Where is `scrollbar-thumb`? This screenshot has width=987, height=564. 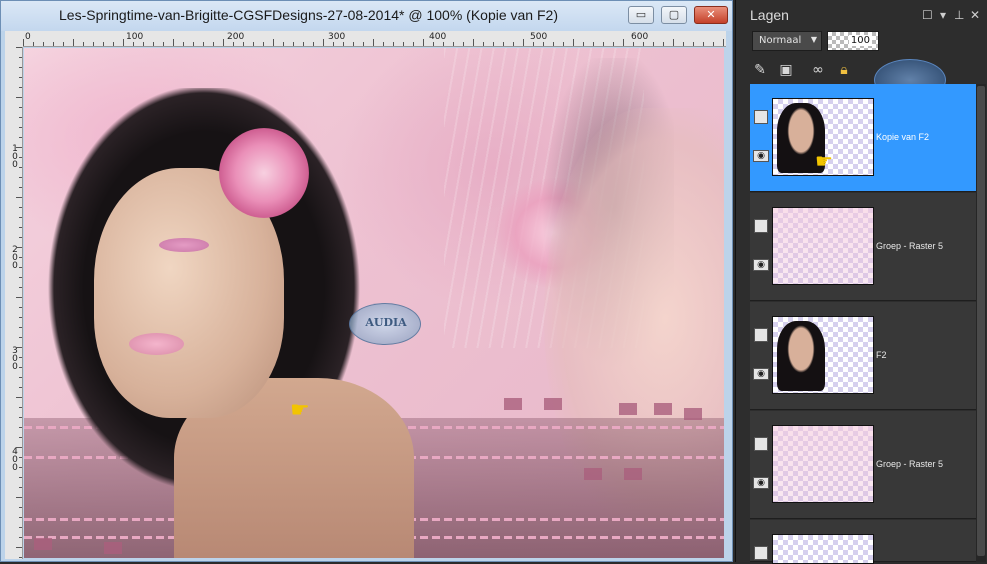
scrollbar-thumb is located at coordinates (981, 321).